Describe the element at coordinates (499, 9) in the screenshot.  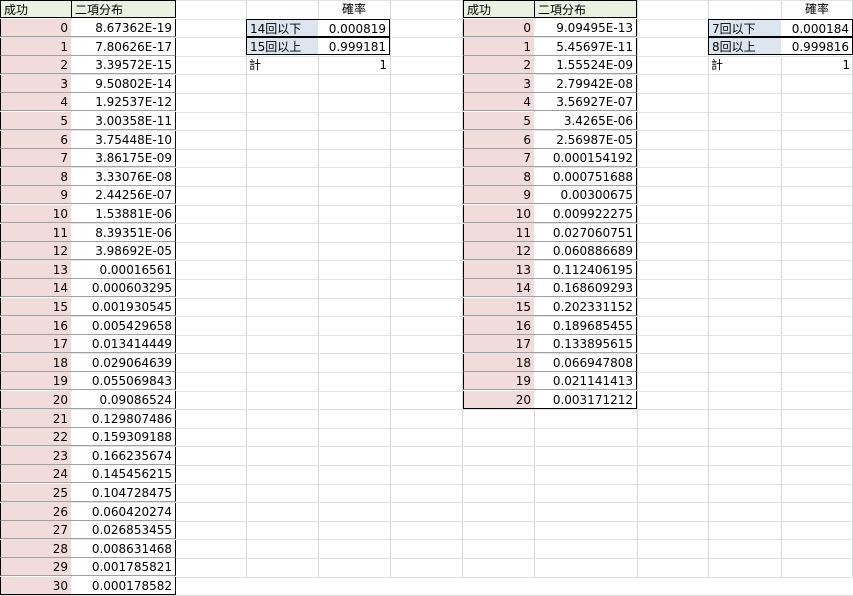
I see `header-success-right: 成功` at that location.